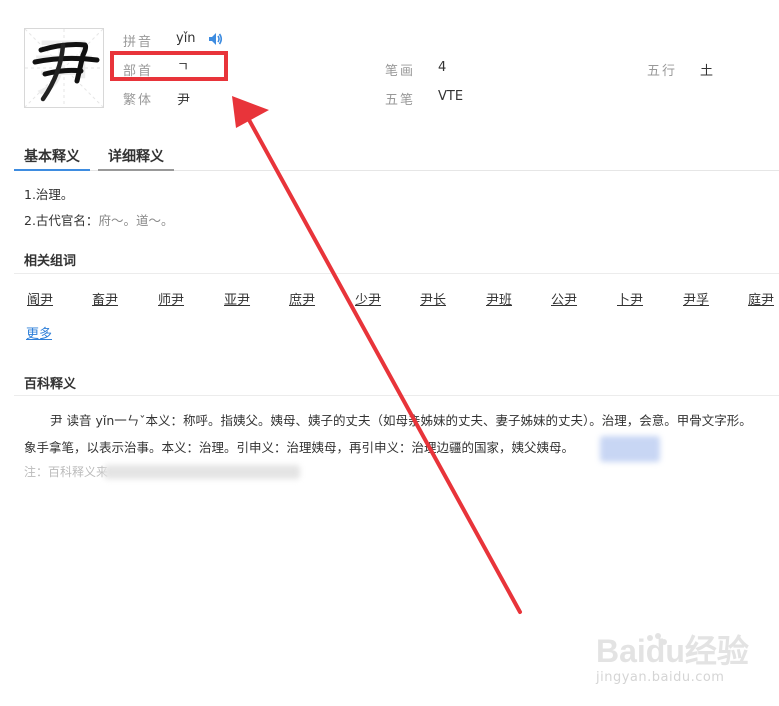  What do you see at coordinates (672, 651) in the screenshot?
I see `watermark-logo-text: Baidu经验` at bounding box center [672, 651].